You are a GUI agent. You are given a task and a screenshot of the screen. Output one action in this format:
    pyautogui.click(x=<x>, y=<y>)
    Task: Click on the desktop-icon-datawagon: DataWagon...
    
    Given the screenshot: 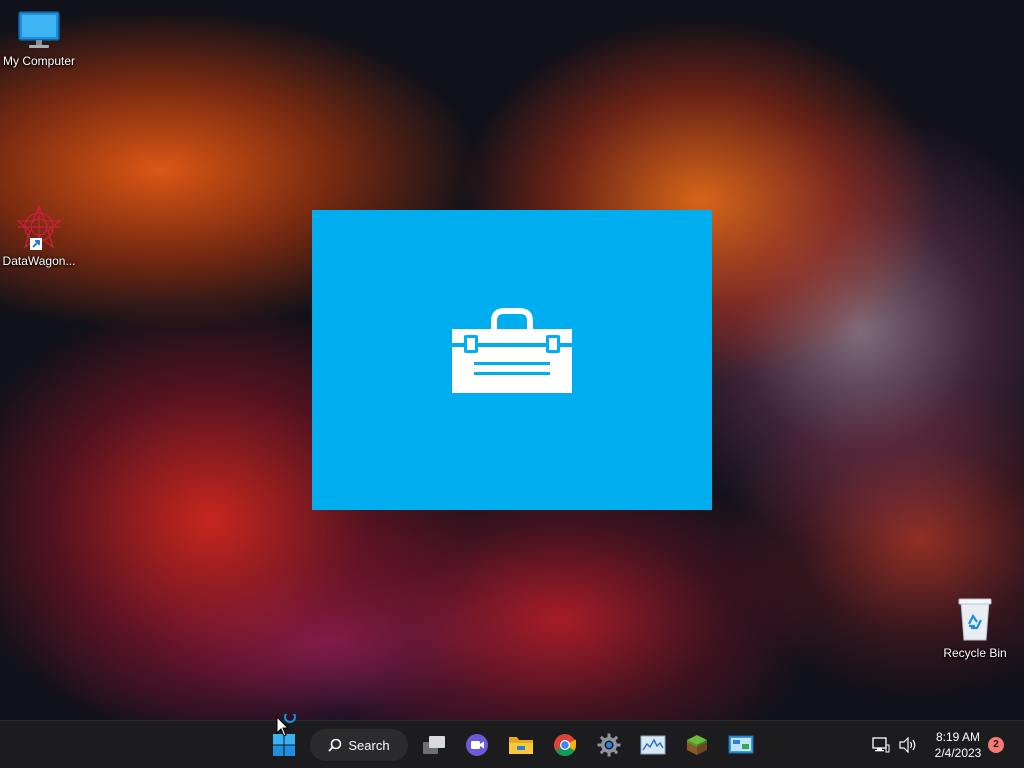 What is the action you would take?
    pyautogui.click(x=39, y=236)
    